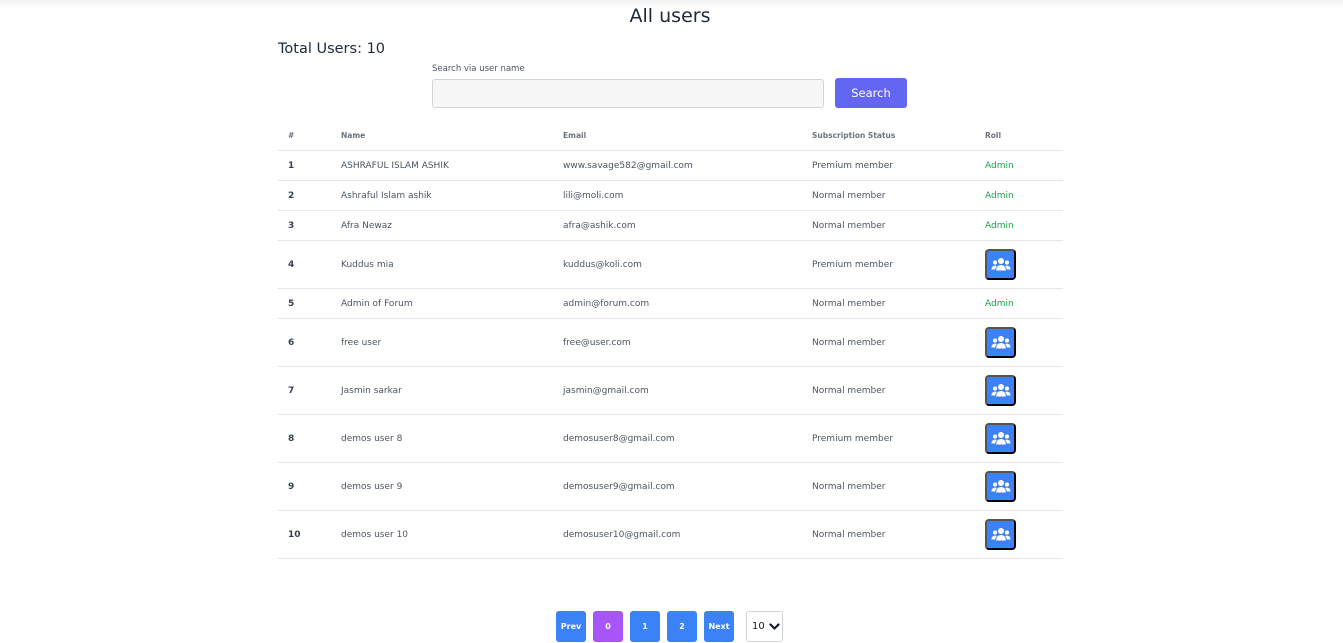  I want to click on row-number: 3, so click(291, 225).